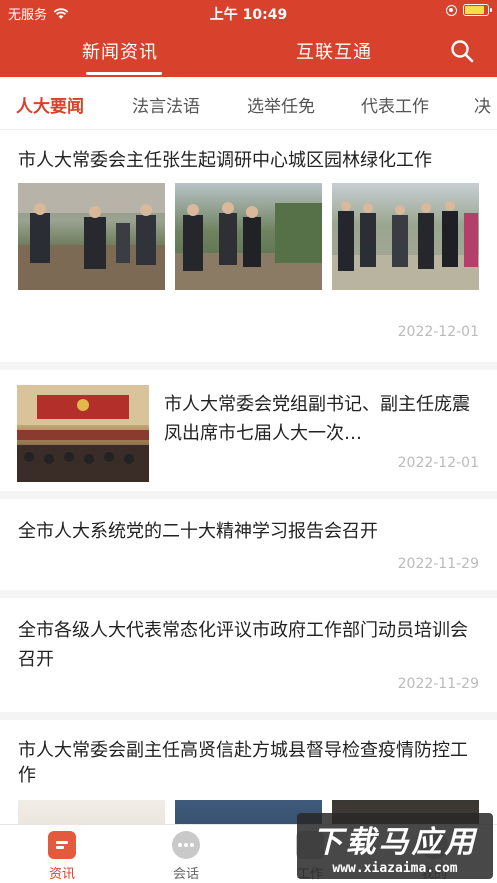 This screenshot has height=883, width=497. Describe the element at coordinates (243, 645) in the screenshot. I see `news-title: 全市各级人大代表常态化评议市政府工作部门动员培训会召开` at that location.